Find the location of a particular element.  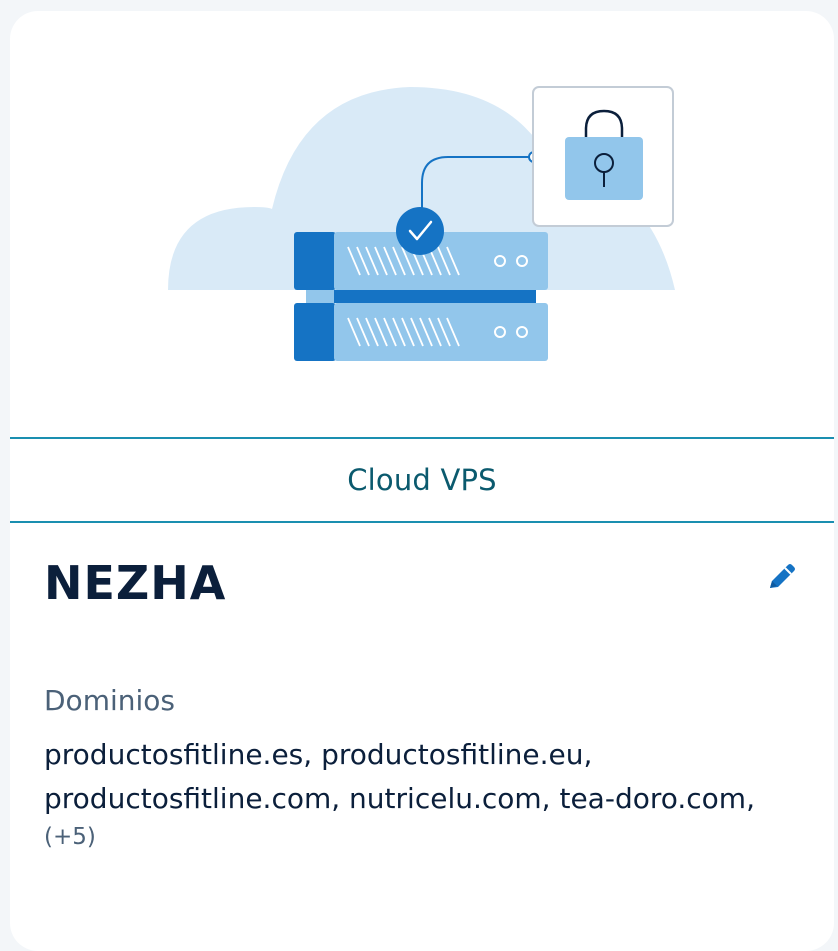

check-circle-icon is located at coordinates (420, 231).